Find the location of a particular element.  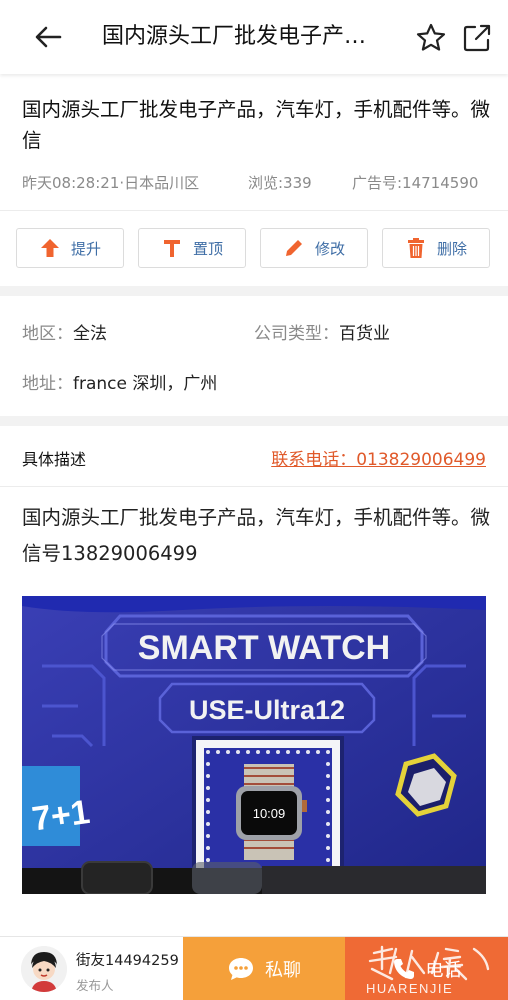

pin-top-icon is located at coordinates (171, 248).